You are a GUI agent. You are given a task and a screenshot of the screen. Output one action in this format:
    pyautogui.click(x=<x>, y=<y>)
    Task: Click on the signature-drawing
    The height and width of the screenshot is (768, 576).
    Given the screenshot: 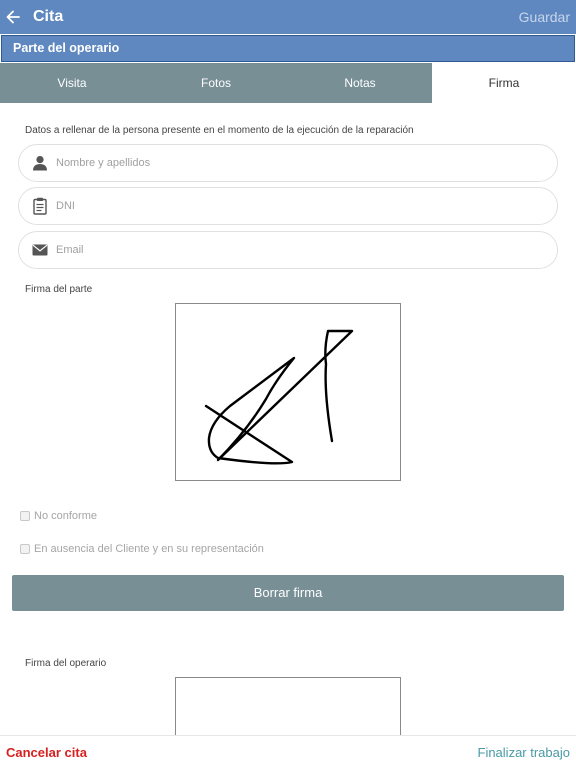 What is the action you would take?
    pyautogui.click(x=279, y=397)
    